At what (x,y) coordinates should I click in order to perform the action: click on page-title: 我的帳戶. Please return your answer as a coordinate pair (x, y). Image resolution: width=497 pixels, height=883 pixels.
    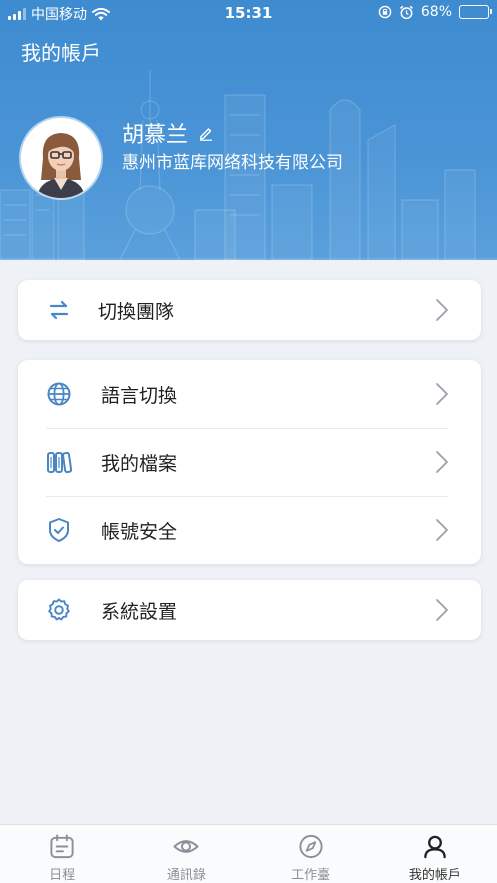
    Looking at the image, I should click on (61, 53).